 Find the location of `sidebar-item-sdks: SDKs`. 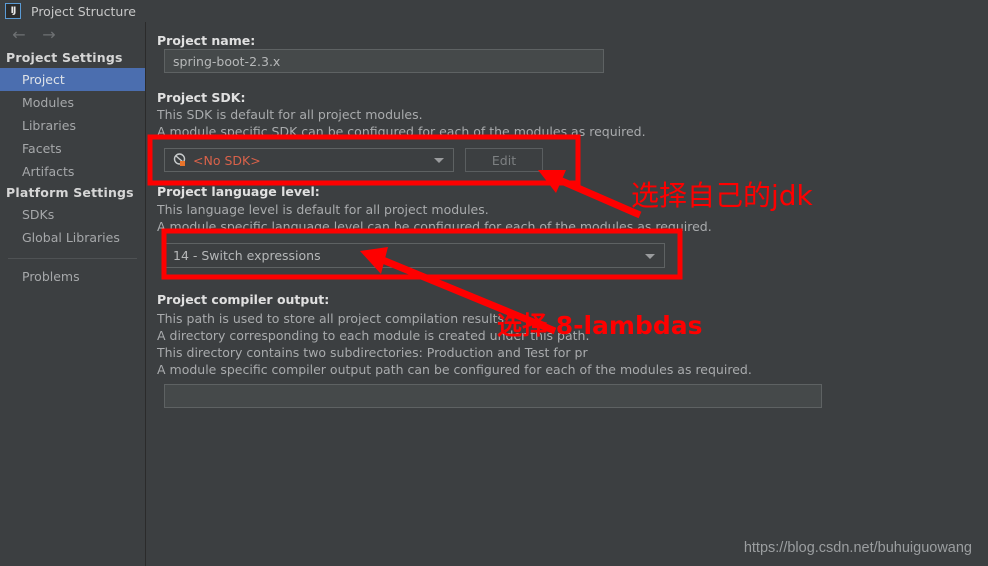

sidebar-item-sdks: SDKs is located at coordinates (72, 214).